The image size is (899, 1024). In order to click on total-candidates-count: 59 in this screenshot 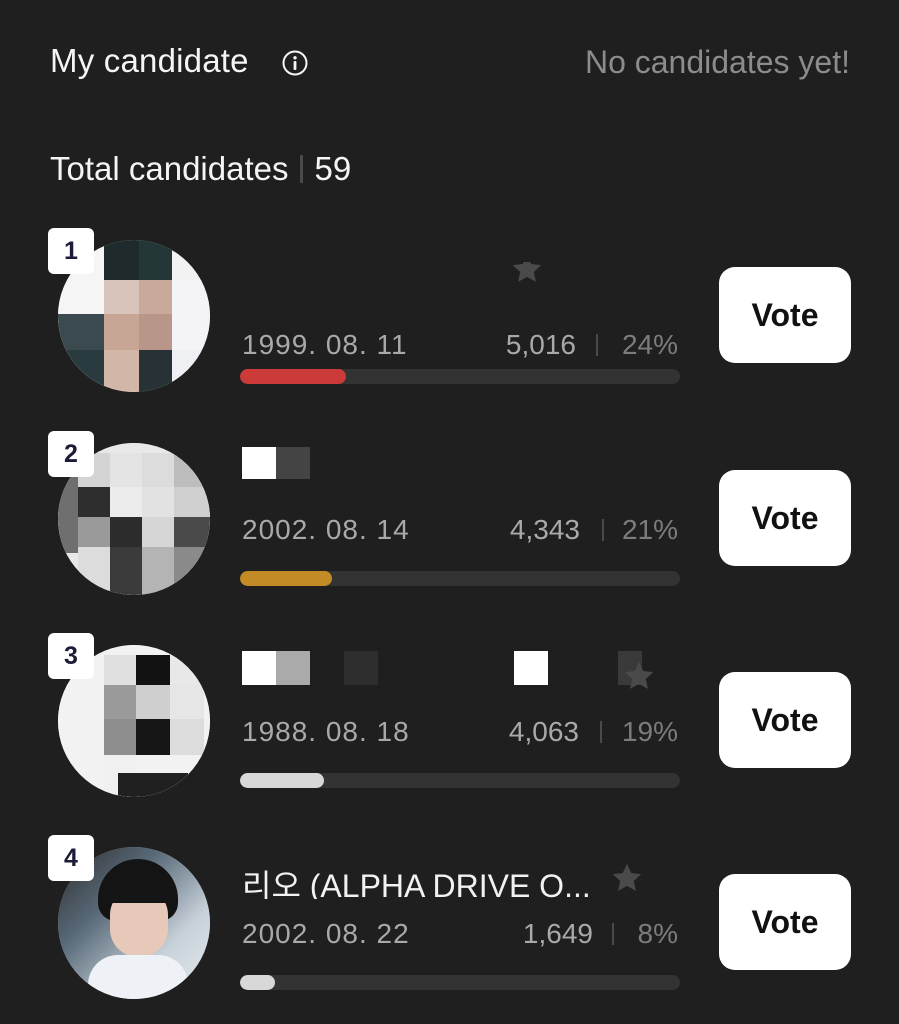, I will do `click(333, 168)`.